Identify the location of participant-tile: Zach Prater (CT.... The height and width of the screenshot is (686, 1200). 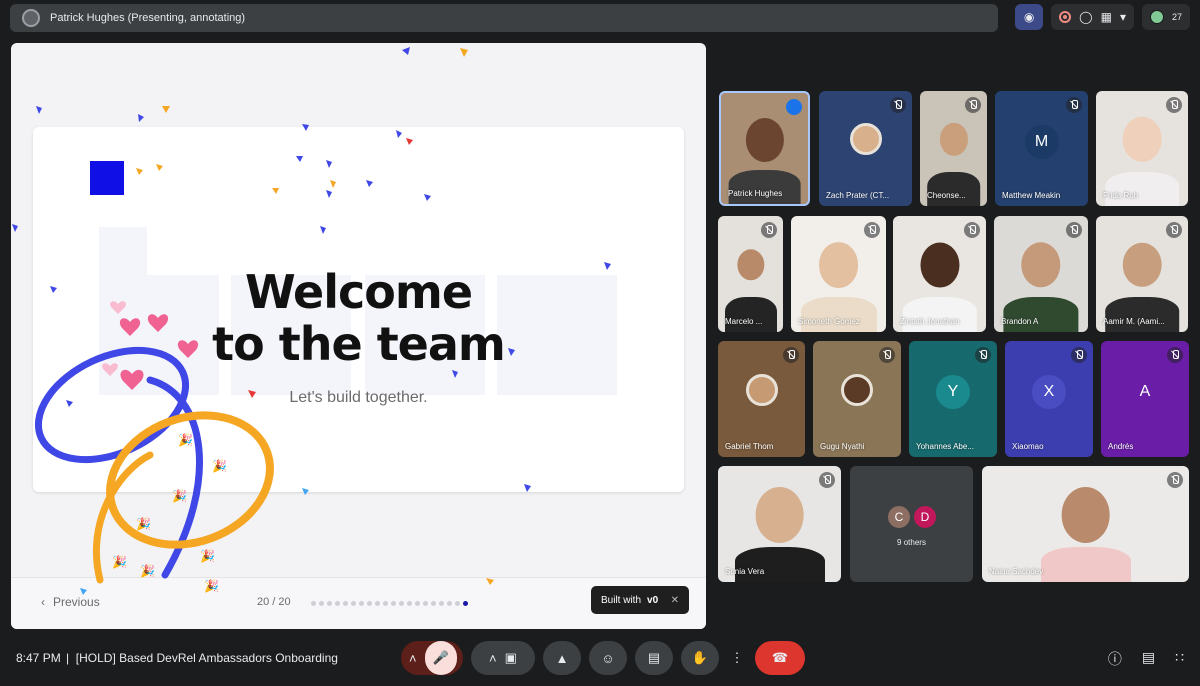
(865, 148).